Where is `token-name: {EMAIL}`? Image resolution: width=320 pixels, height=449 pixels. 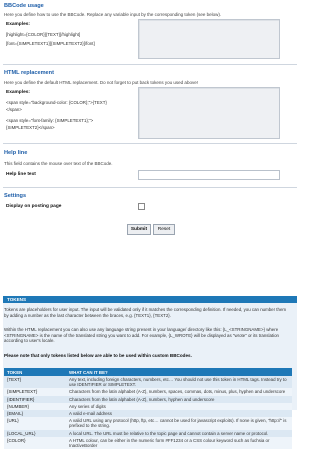
token-name: {EMAIL} is located at coordinates (35, 414).